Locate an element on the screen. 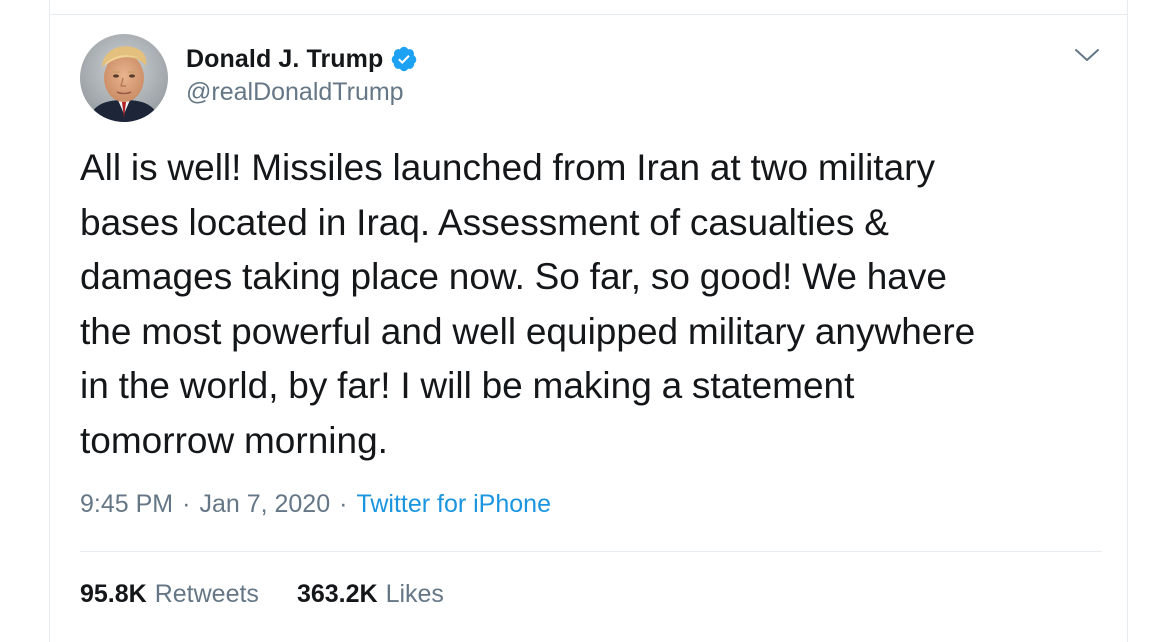 This screenshot has height=642, width=1150. tweet-stats: 95.8K Retweets 363.2K Likes is located at coordinates (262, 594).